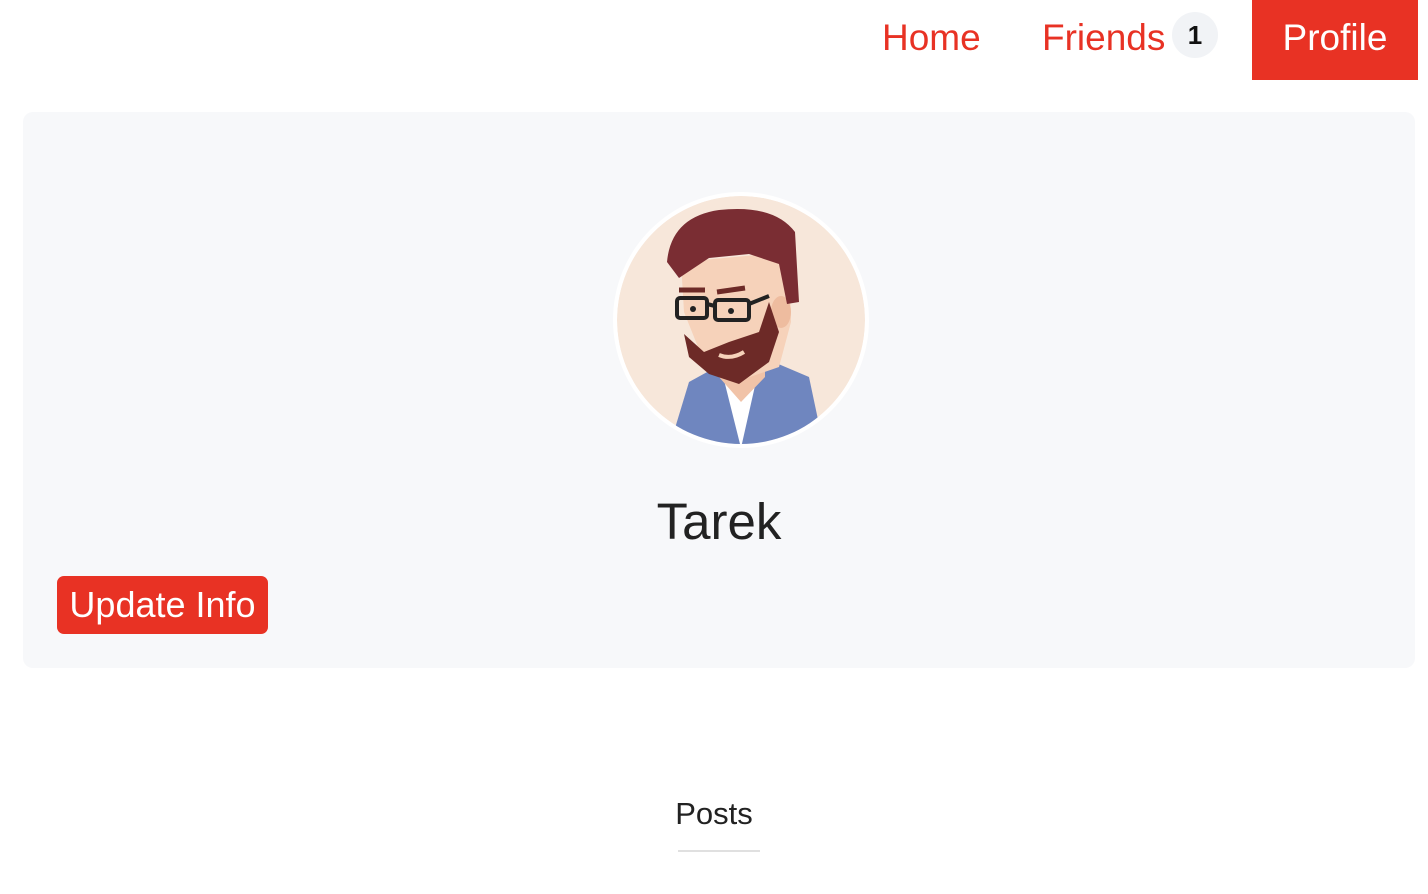  I want to click on profile-name: Tarek, so click(719, 521).